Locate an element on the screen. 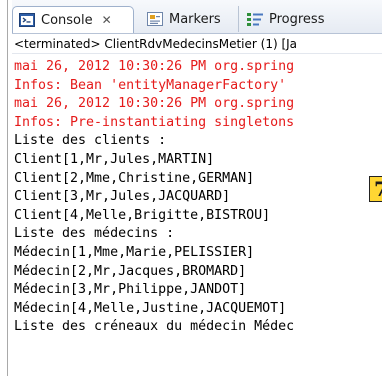  editor-left-edge is located at coordinates (6, 188).